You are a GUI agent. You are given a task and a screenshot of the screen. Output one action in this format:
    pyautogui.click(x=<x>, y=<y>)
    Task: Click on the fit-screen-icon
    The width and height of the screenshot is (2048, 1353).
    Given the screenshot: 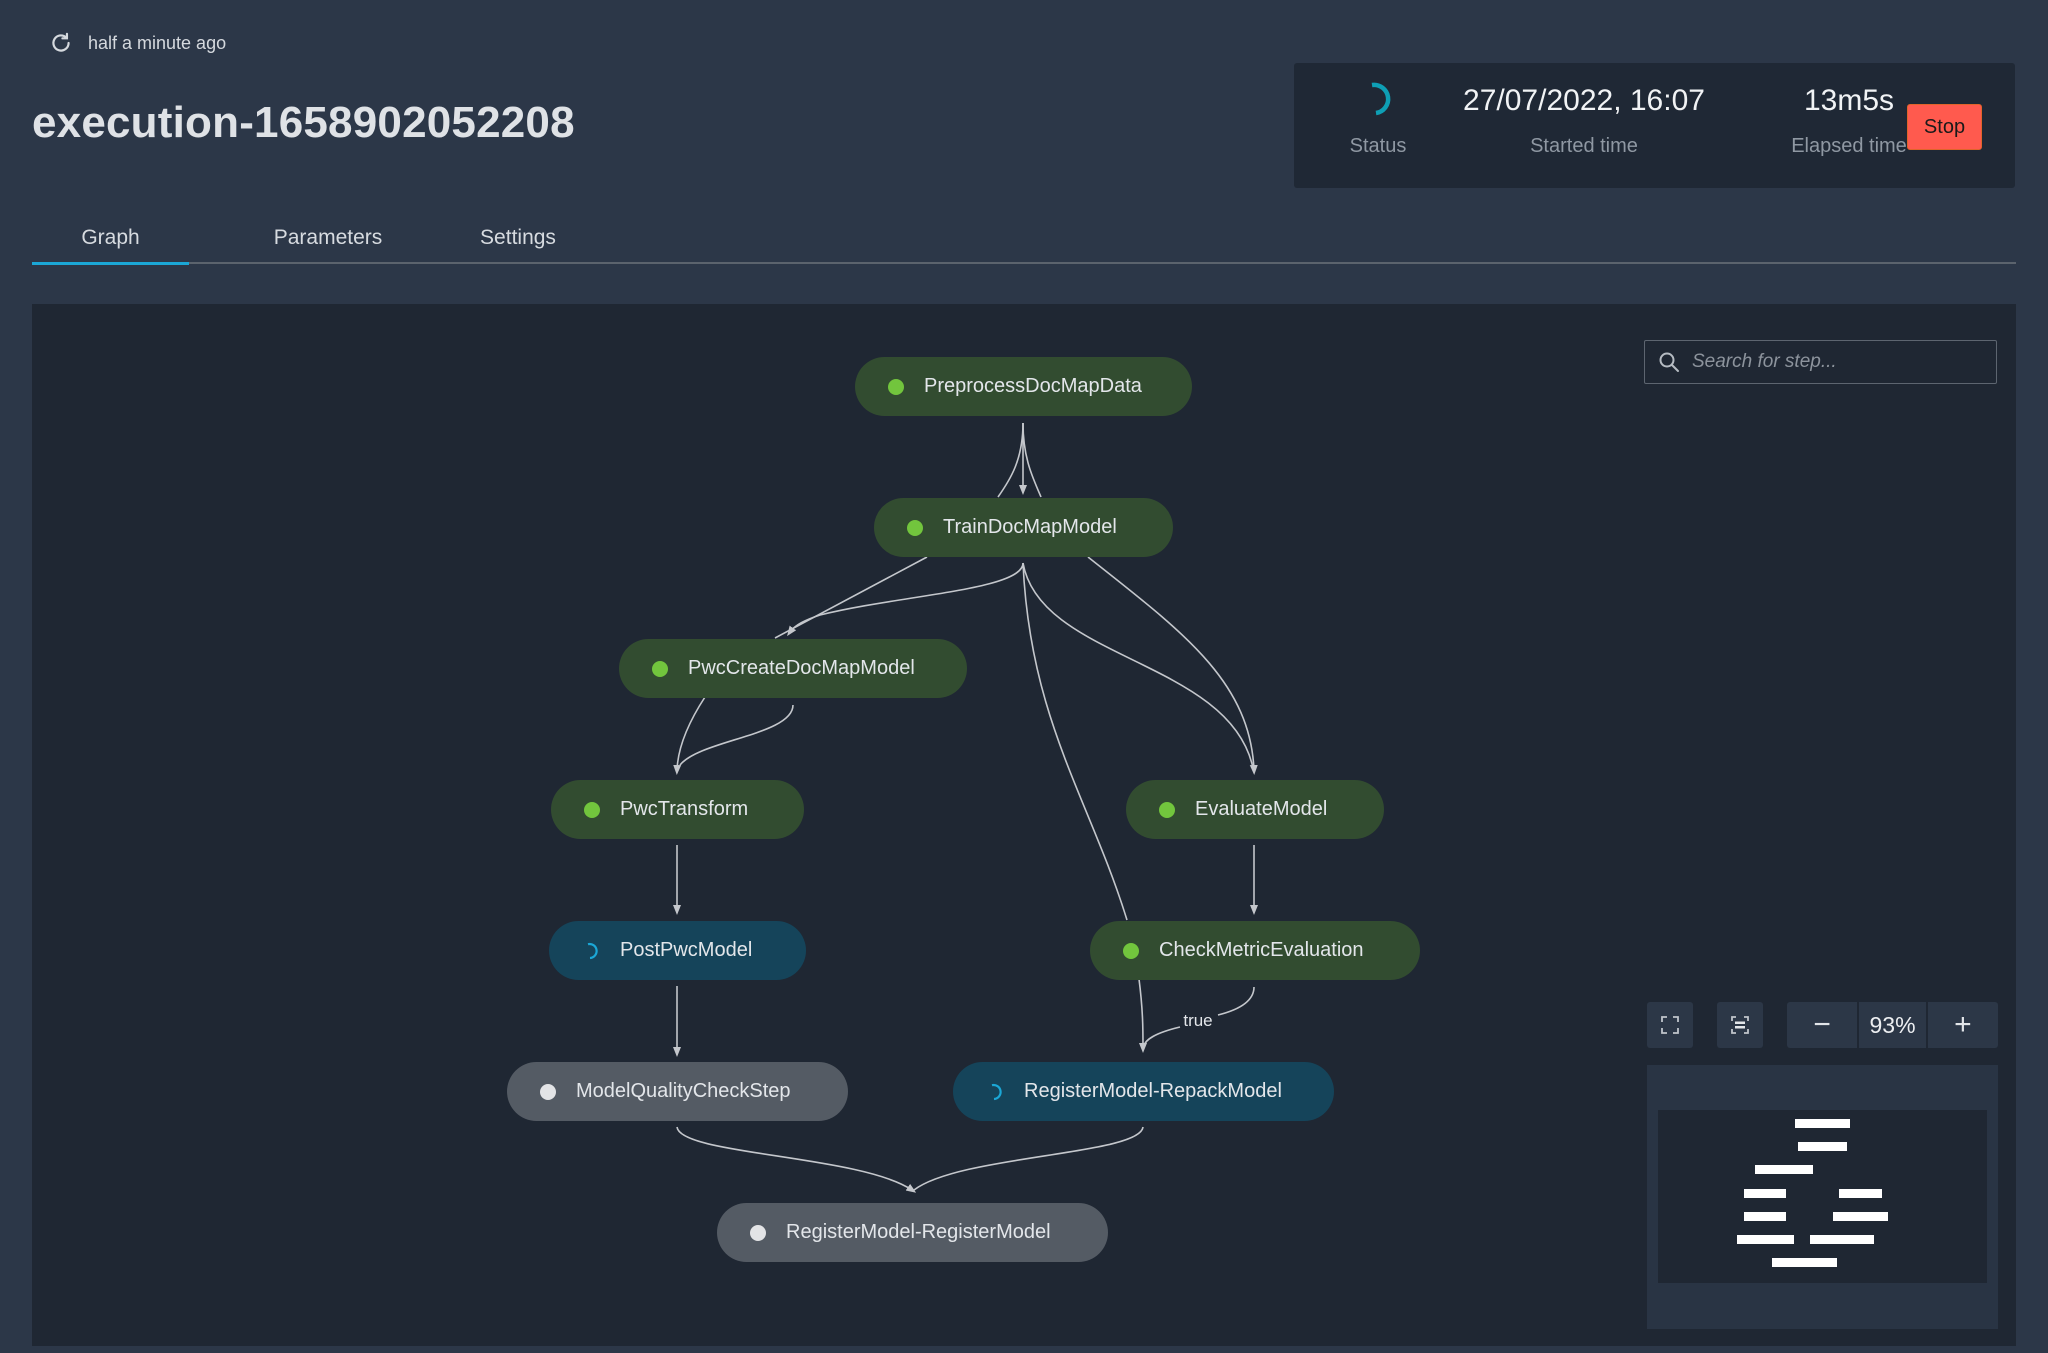 What is the action you would take?
    pyautogui.click(x=1740, y=1025)
    